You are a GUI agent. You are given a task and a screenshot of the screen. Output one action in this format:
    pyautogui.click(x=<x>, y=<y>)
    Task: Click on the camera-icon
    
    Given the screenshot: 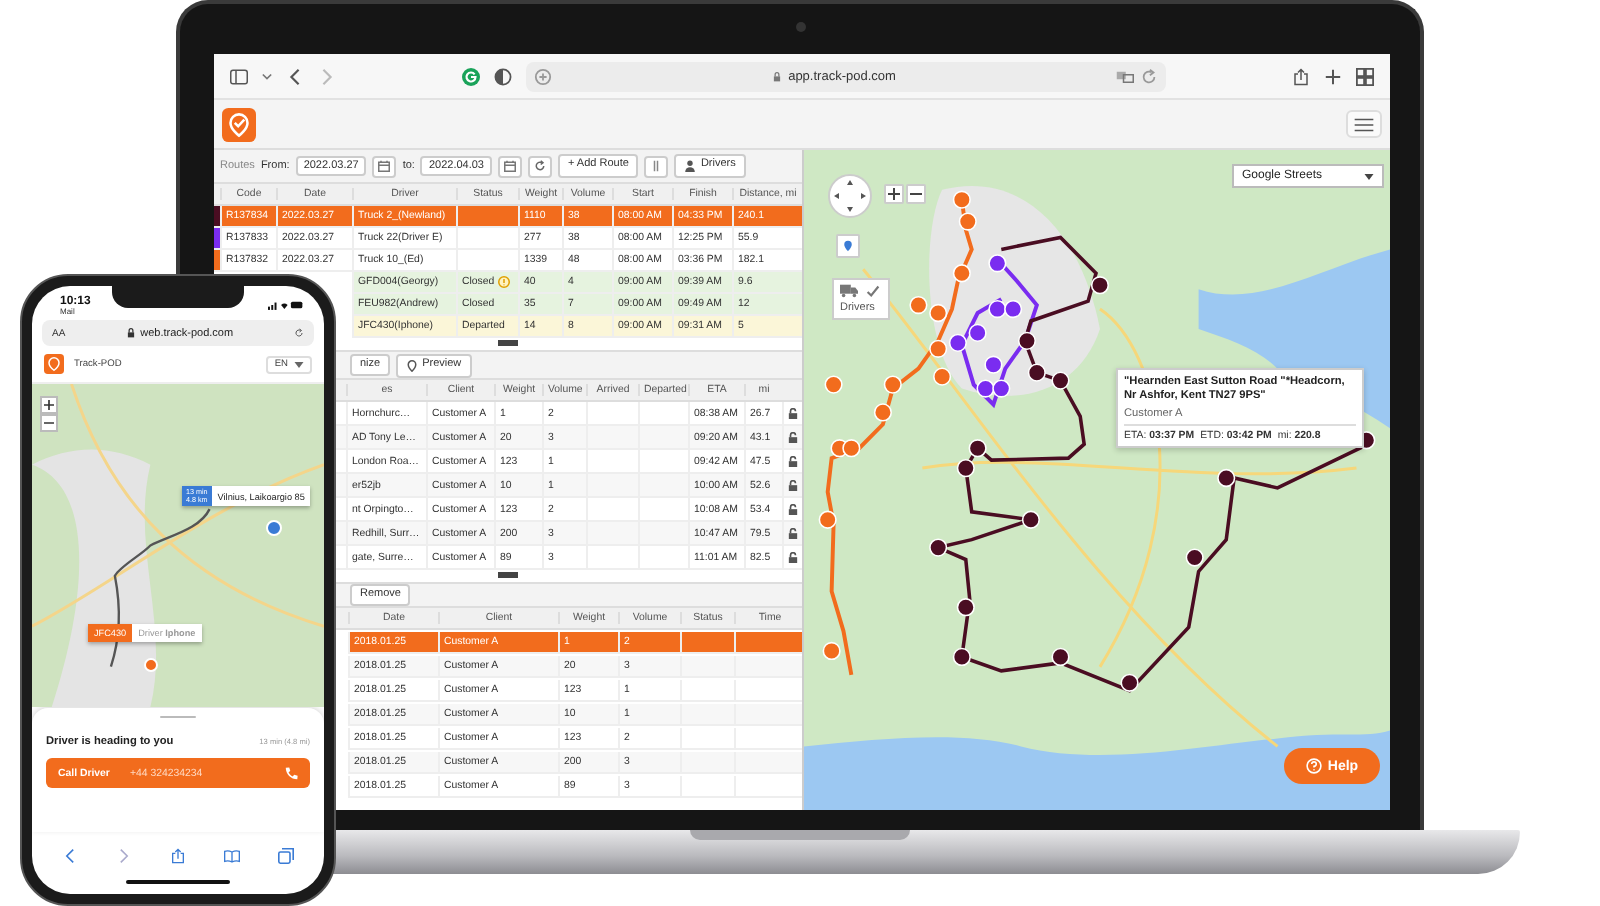 What is the action you would take?
    pyautogui.click(x=801, y=27)
    